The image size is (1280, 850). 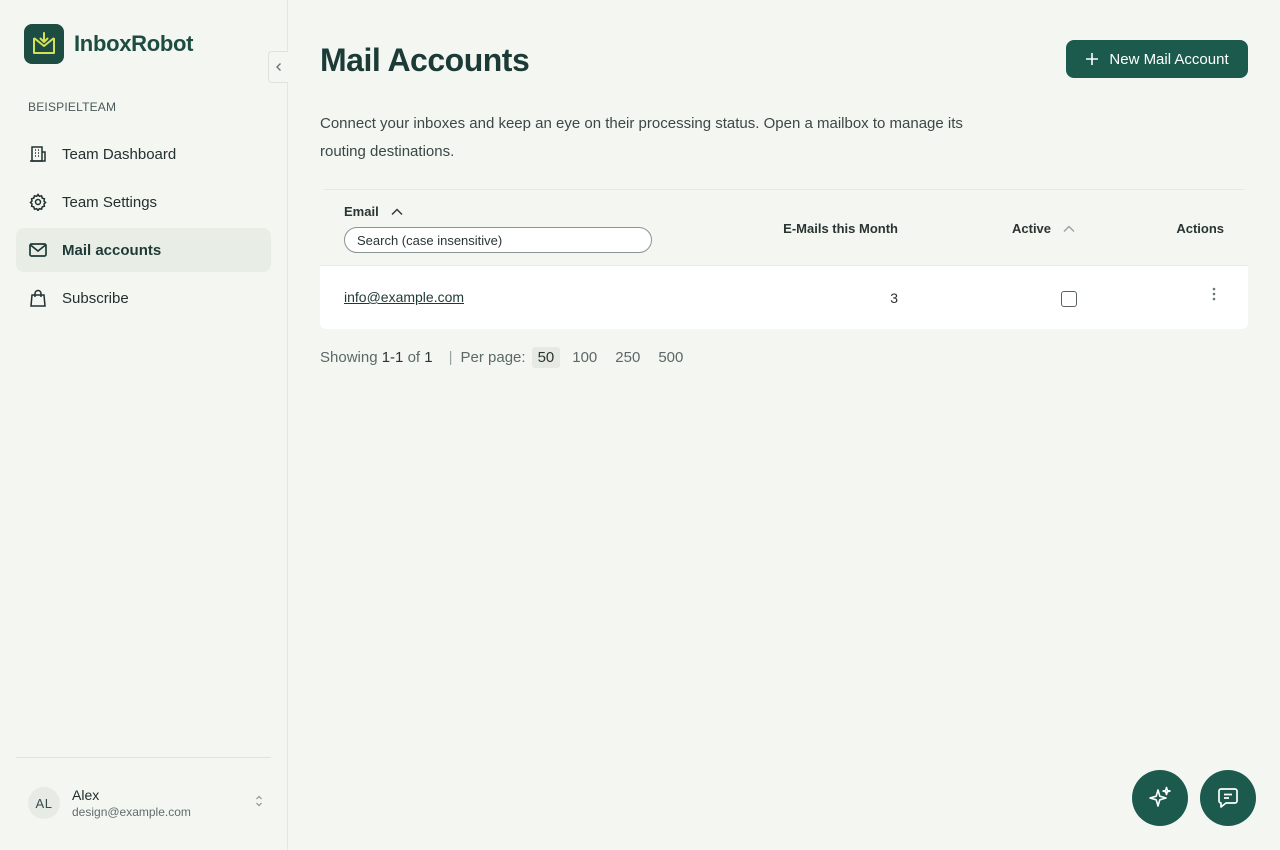 I want to click on user-menu: AL Alex design@example.com, so click(x=146, y=803).